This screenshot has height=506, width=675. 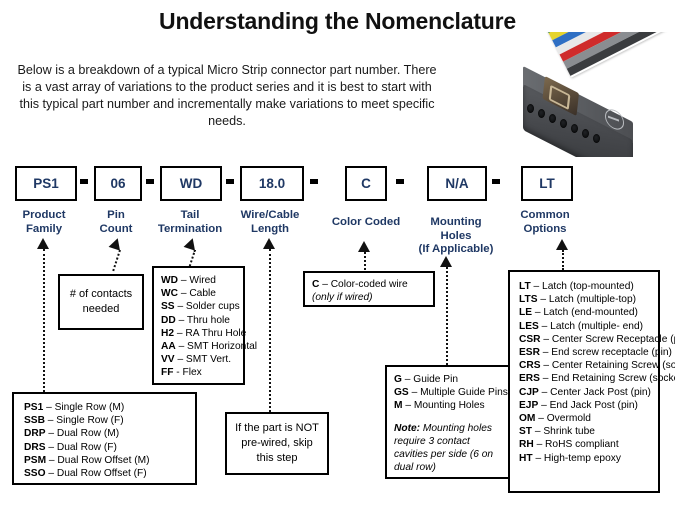 I want to click on detail-box-pin-count: # of contacts needed, so click(x=101, y=302).